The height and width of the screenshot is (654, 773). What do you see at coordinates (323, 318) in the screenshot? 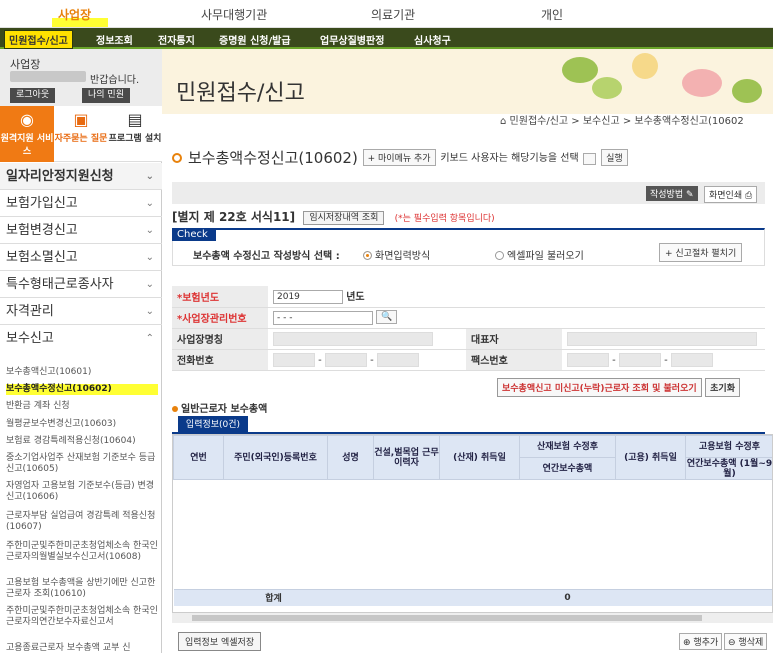
I see `biz-no-input: - - -` at bounding box center [323, 318].